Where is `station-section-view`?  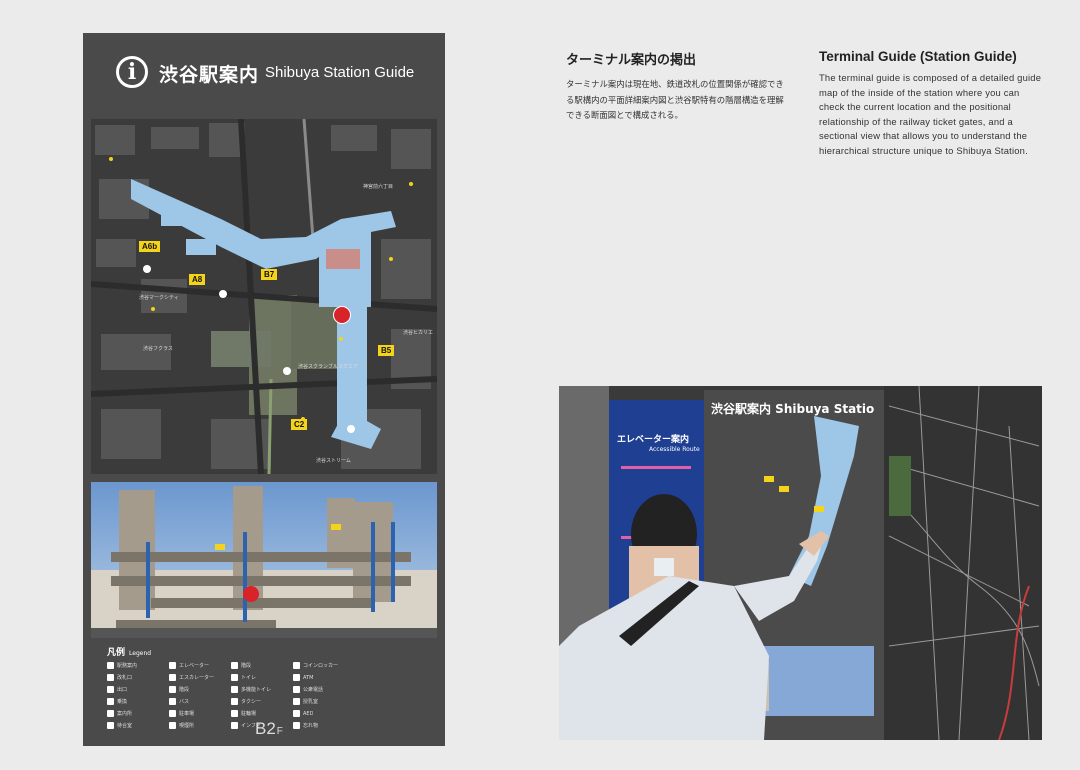 station-section-view is located at coordinates (264, 560).